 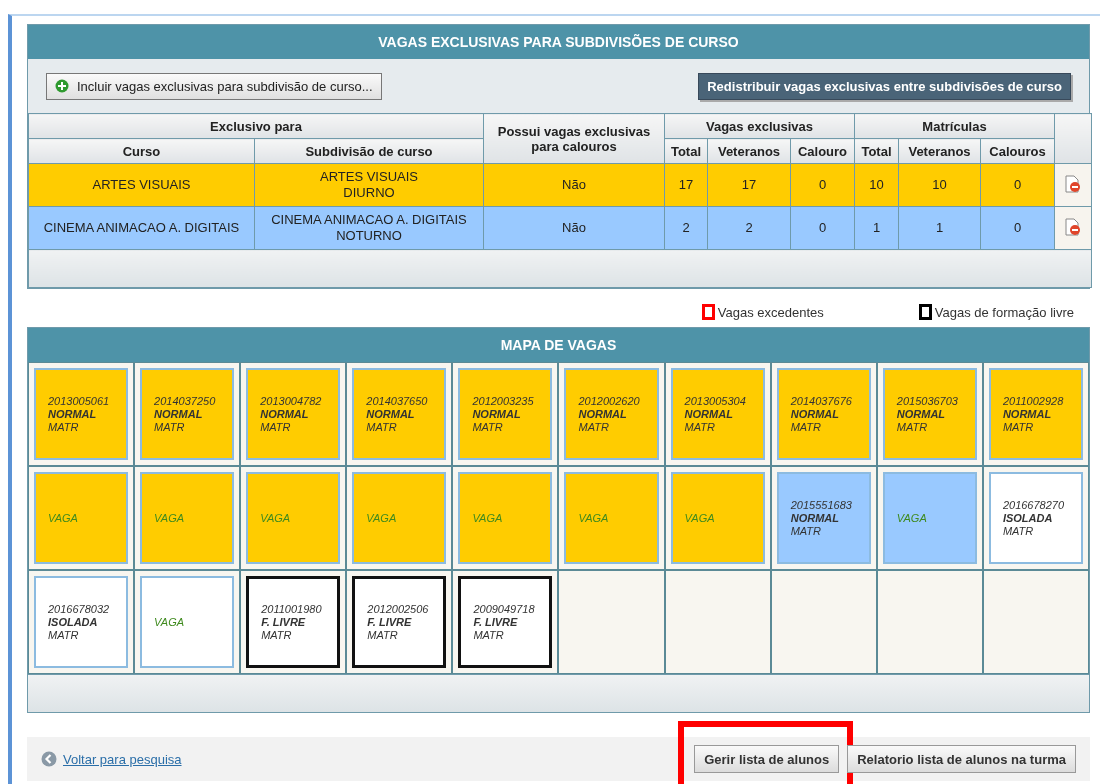 What do you see at coordinates (1035, 414) in the screenshot?
I see `student-slot: 2011002928 NORMAL MATR` at bounding box center [1035, 414].